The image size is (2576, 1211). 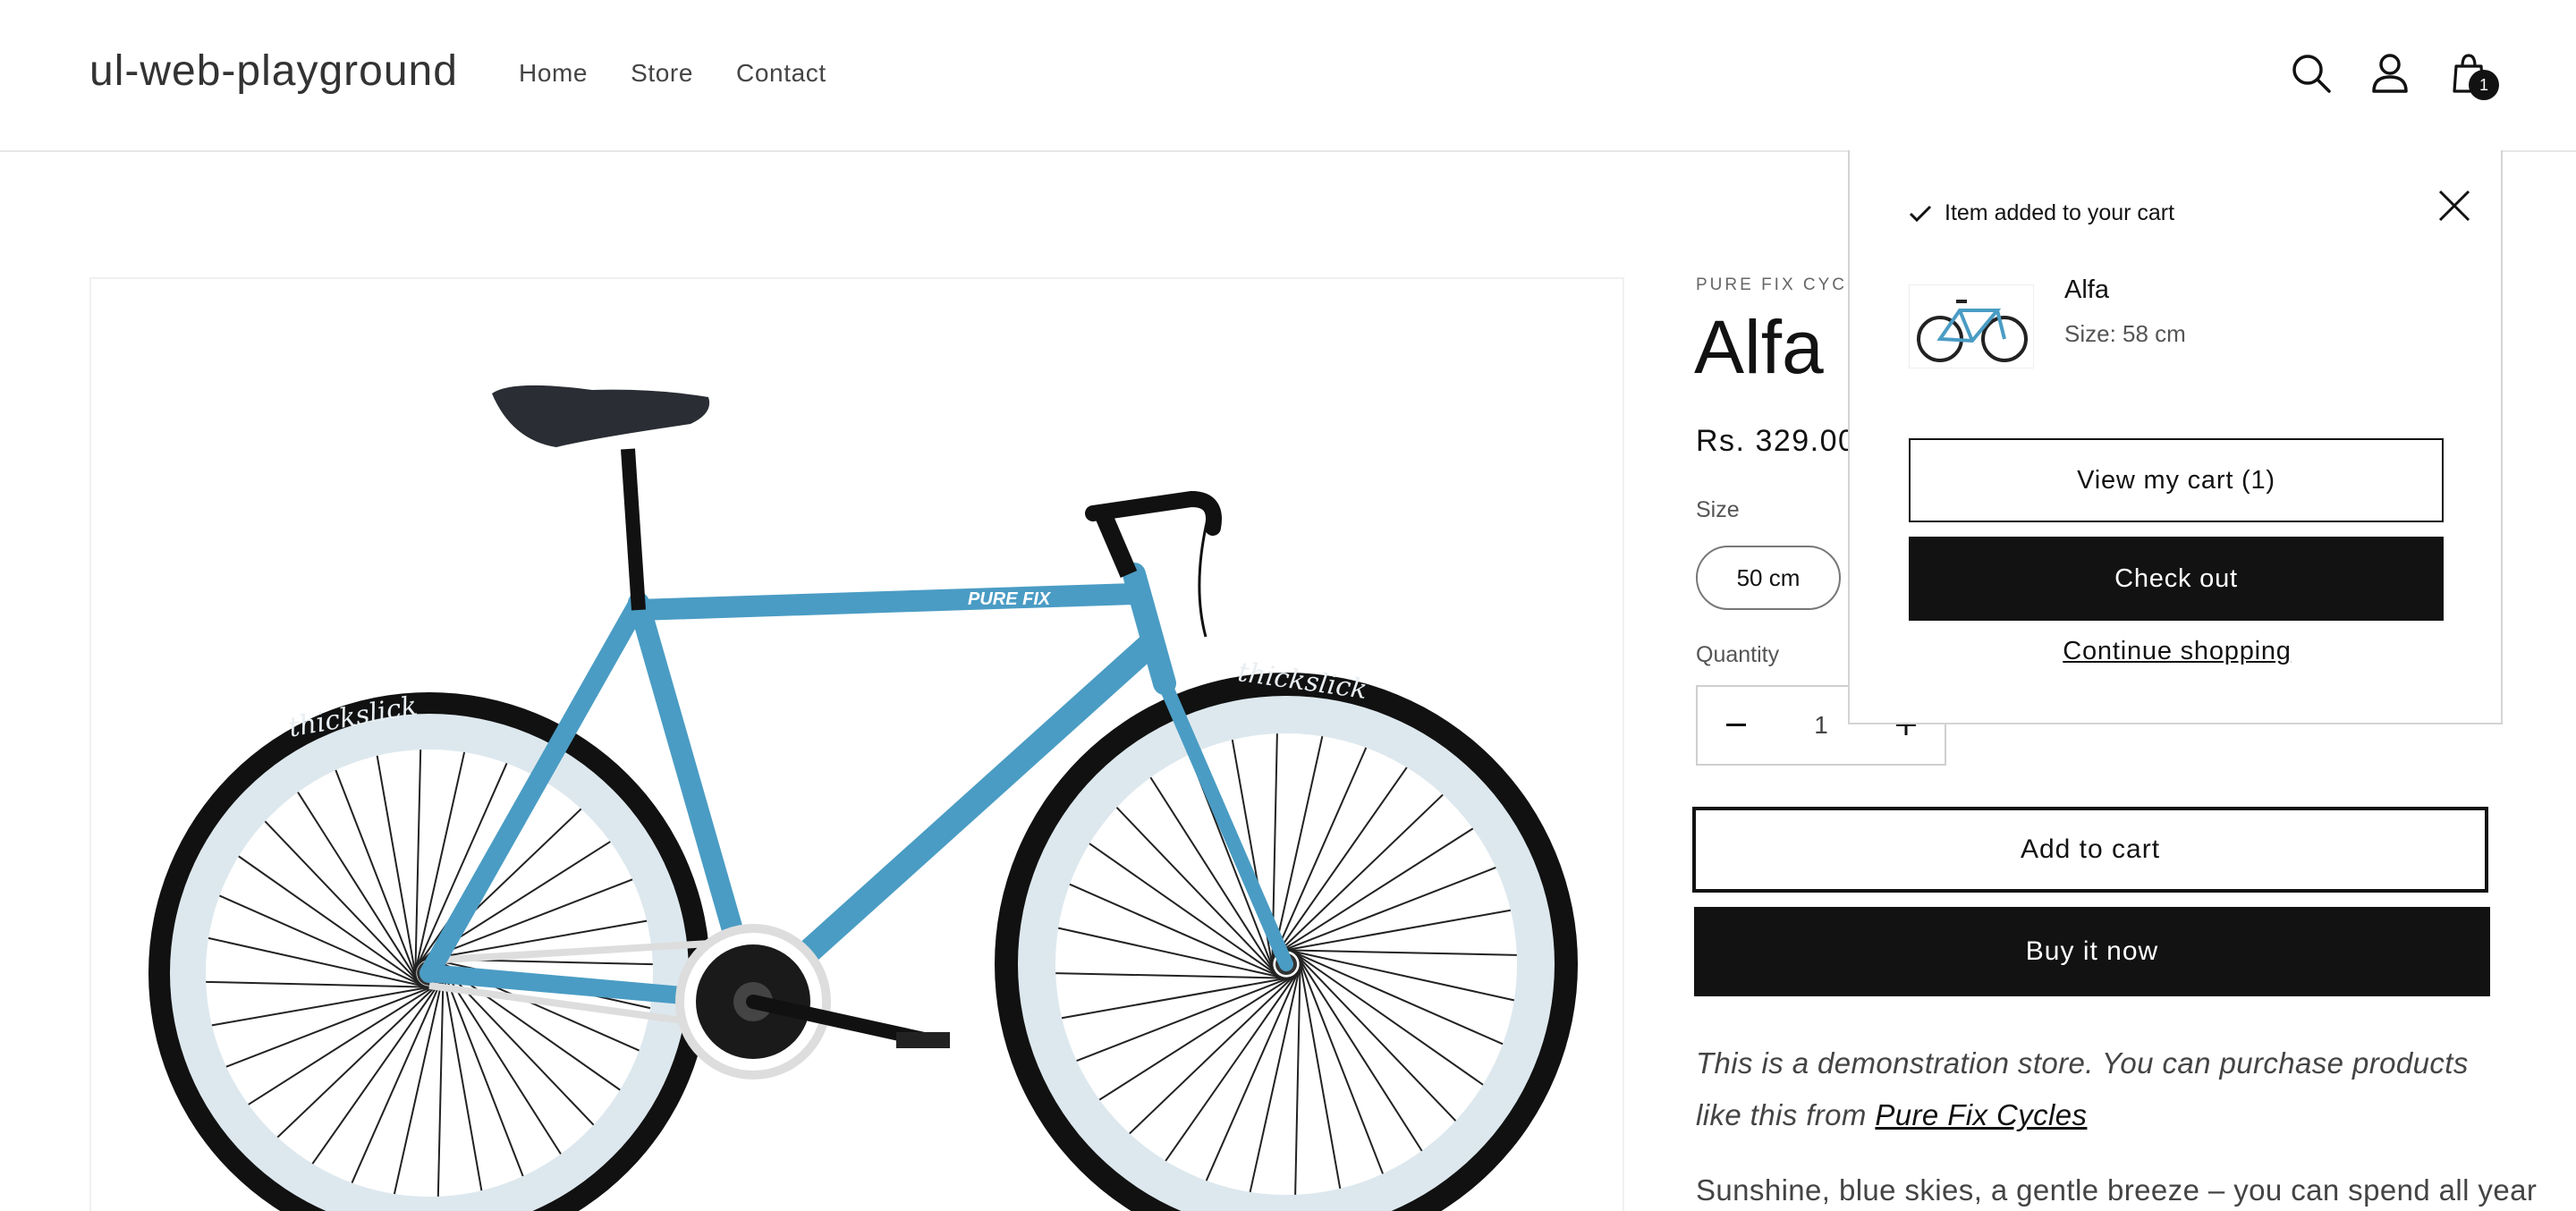 What do you see at coordinates (2454, 205) in the screenshot?
I see `close-icon` at bounding box center [2454, 205].